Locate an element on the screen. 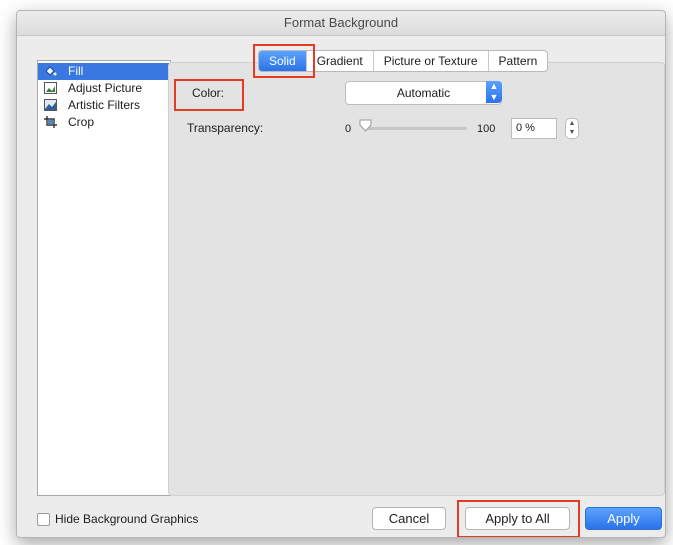 The height and width of the screenshot is (545, 673). color-popup-button: Automatic ▲ ▼ is located at coordinates (423, 93).